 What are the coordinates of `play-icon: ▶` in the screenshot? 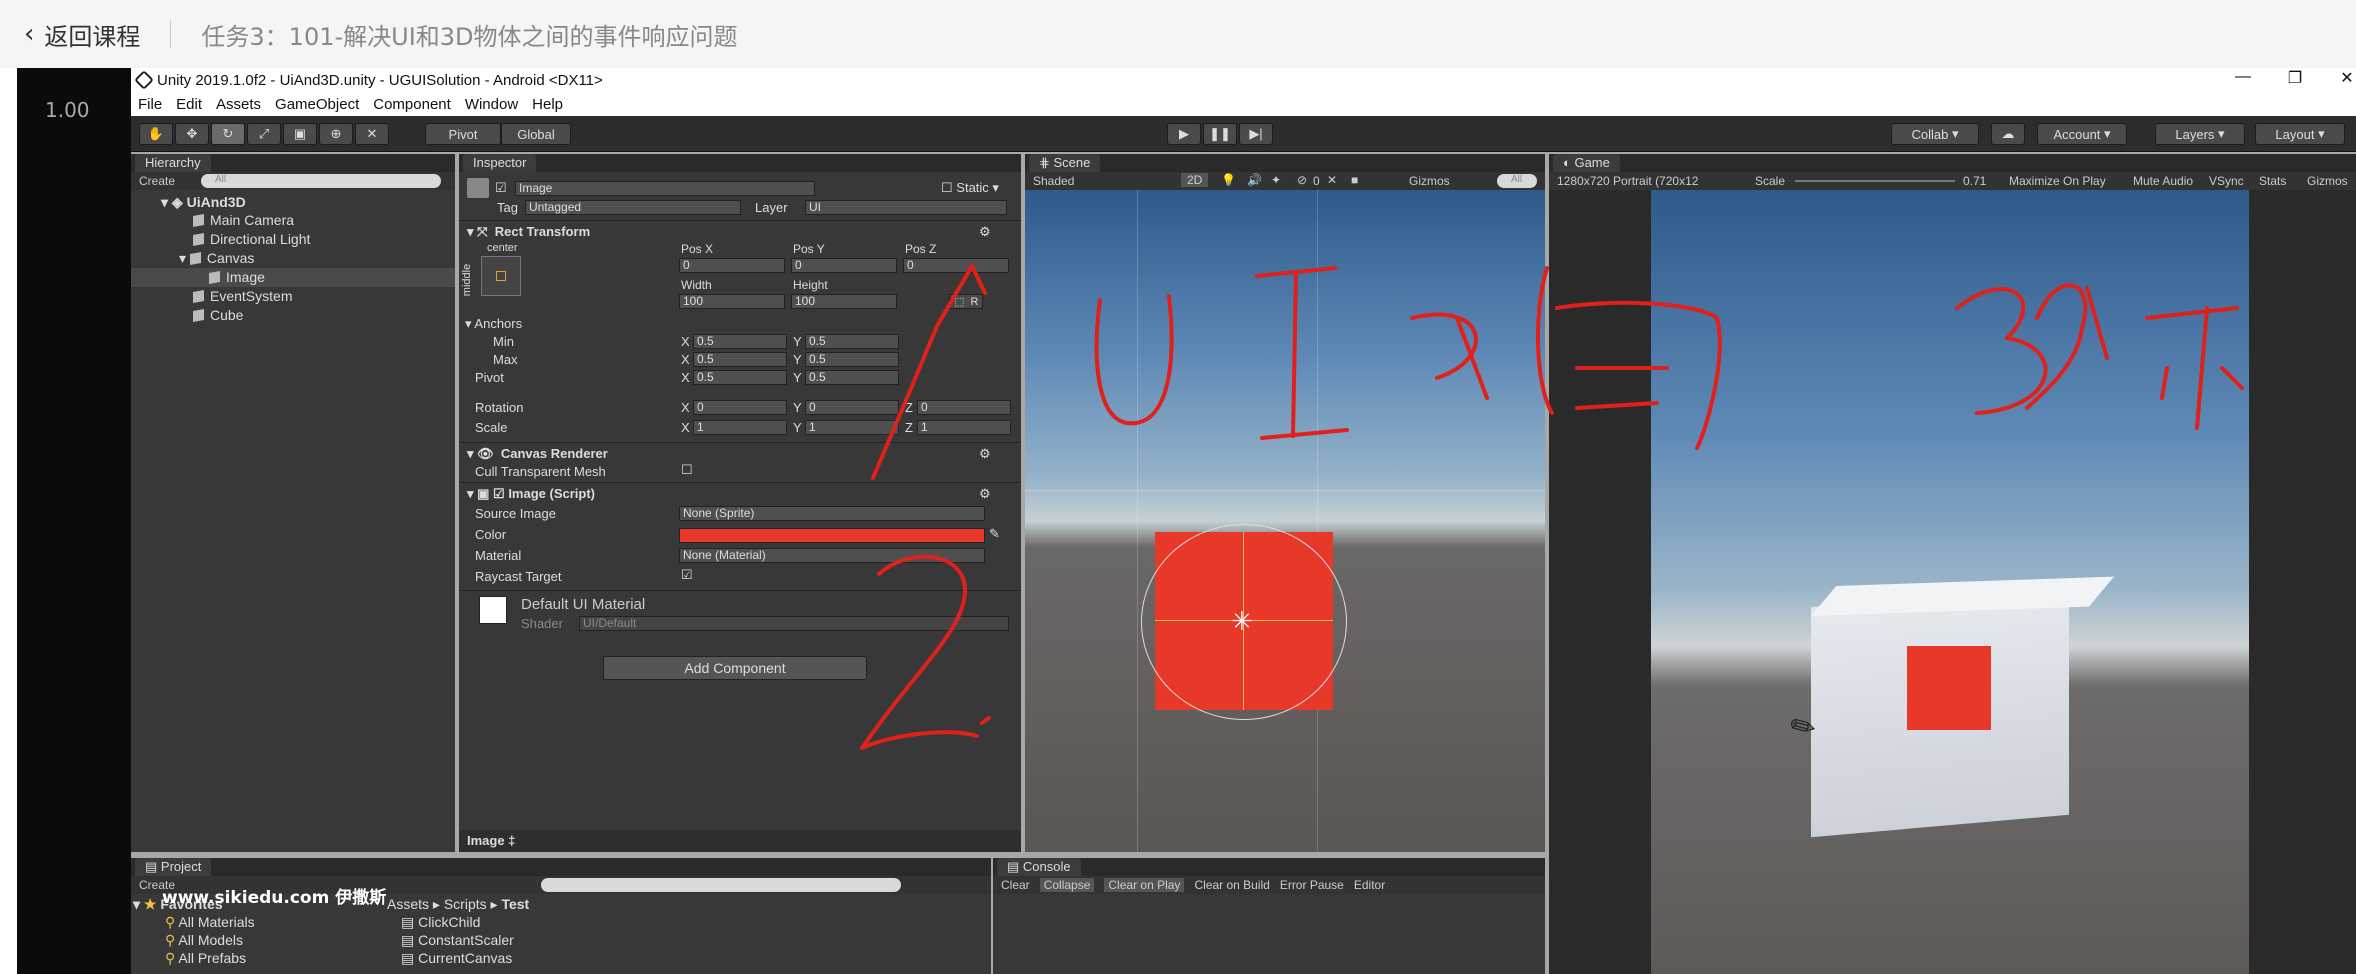 It's located at (1184, 134).